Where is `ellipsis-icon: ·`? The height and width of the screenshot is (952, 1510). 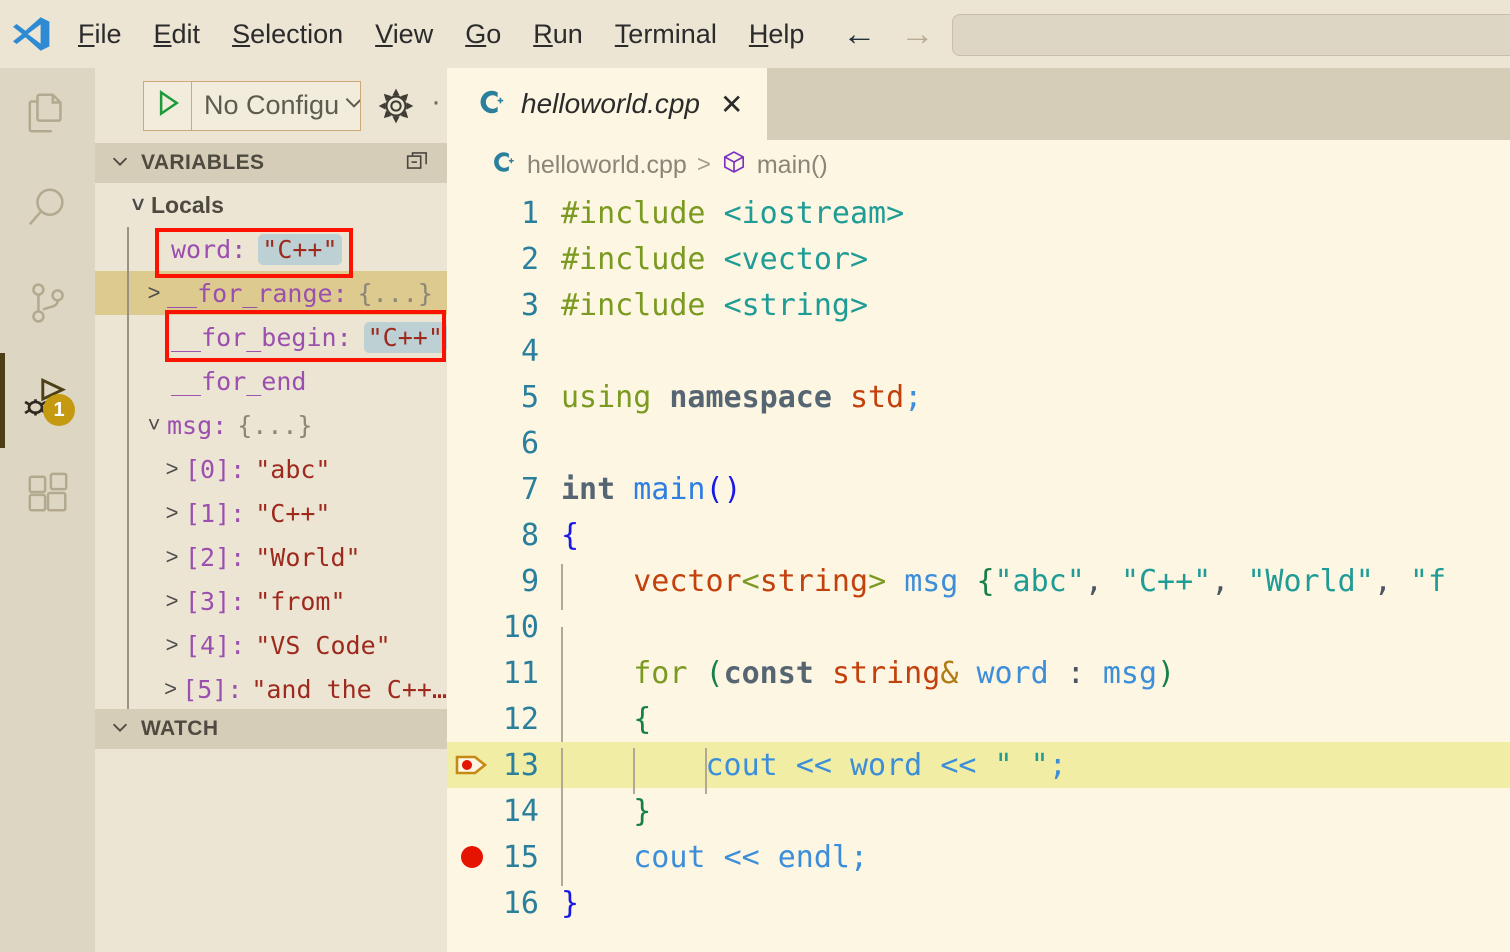 ellipsis-icon: · is located at coordinates (436, 102).